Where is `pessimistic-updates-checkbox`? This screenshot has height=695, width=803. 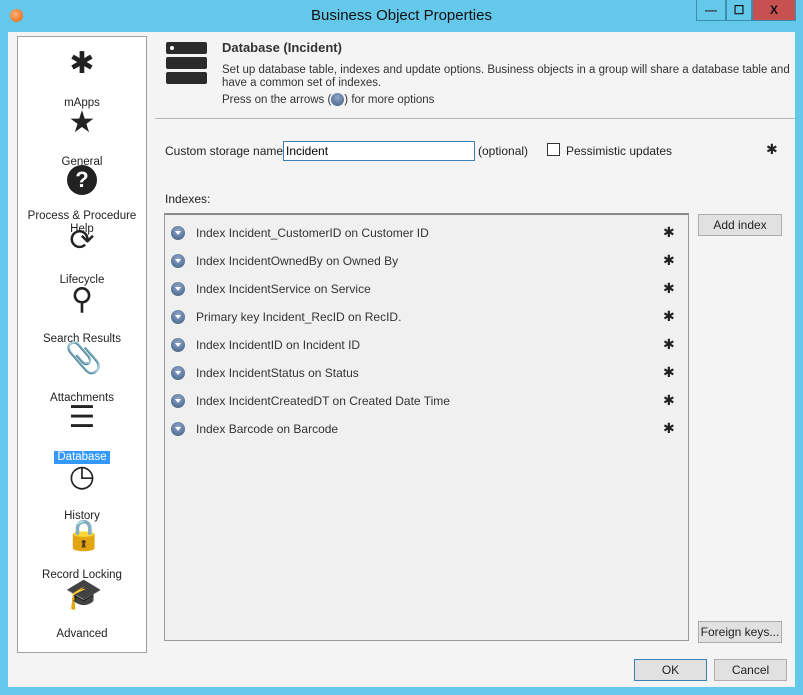
pessimistic-updates-checkbox is located at coordinates (553, 149).